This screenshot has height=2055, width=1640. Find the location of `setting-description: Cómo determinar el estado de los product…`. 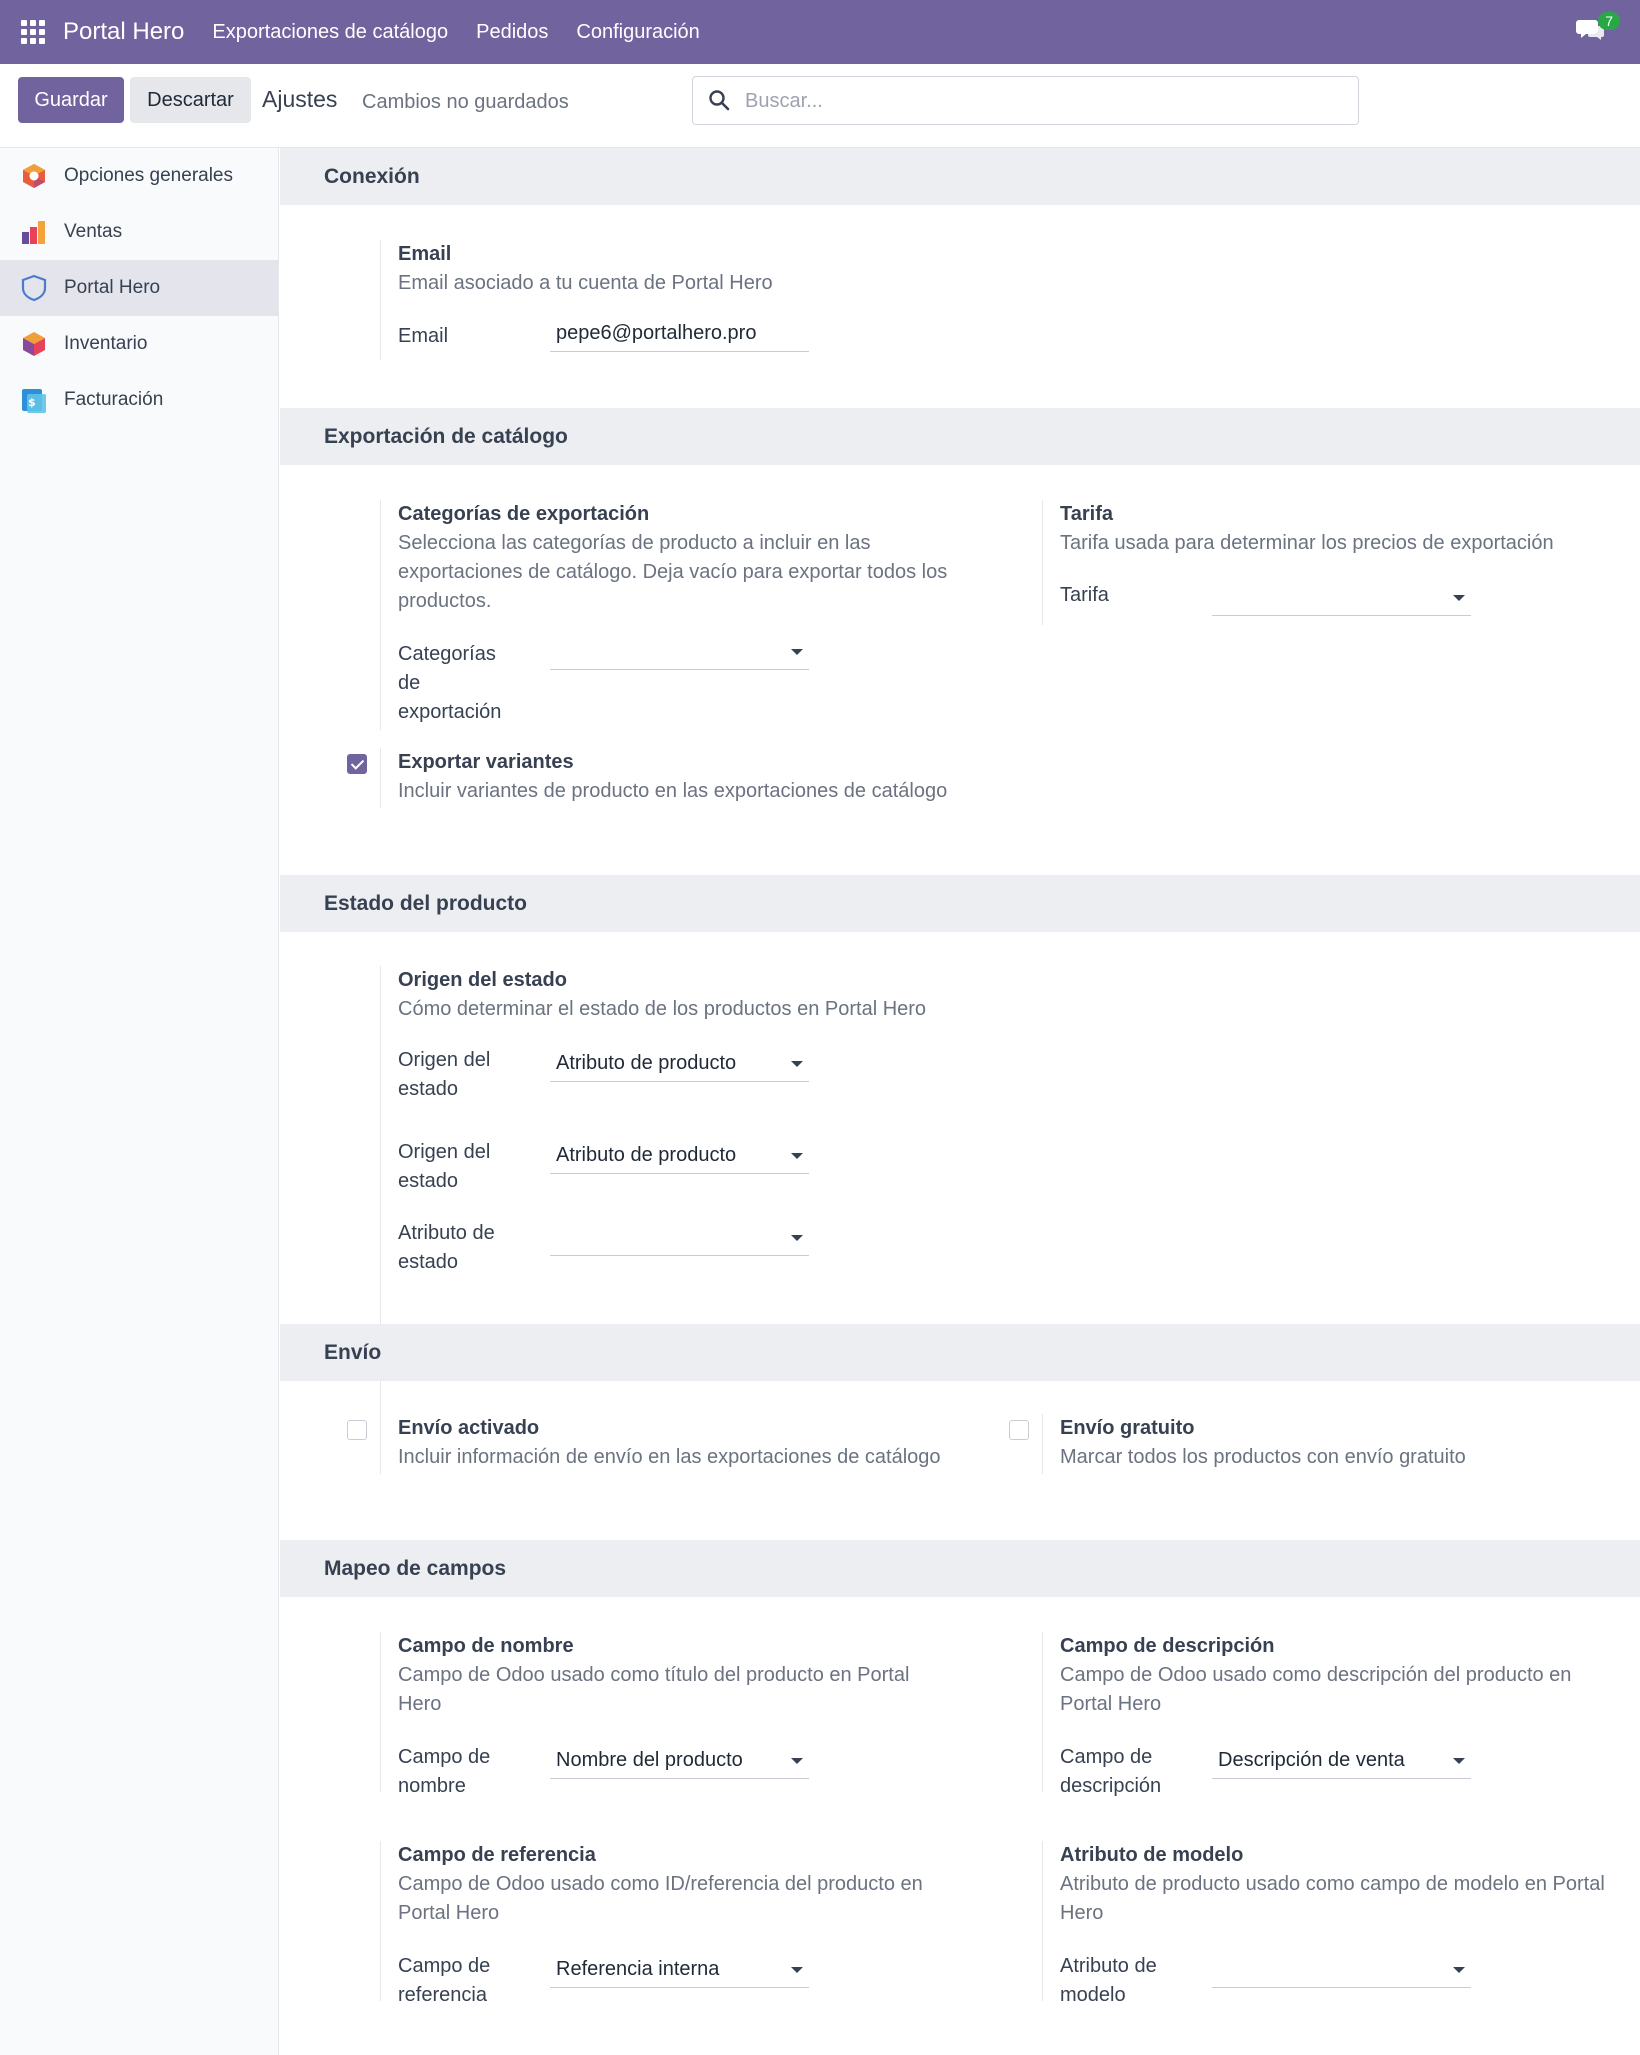

setting-description: Cómo determinar el estado de los product… is located at coordinates (662, 1009).